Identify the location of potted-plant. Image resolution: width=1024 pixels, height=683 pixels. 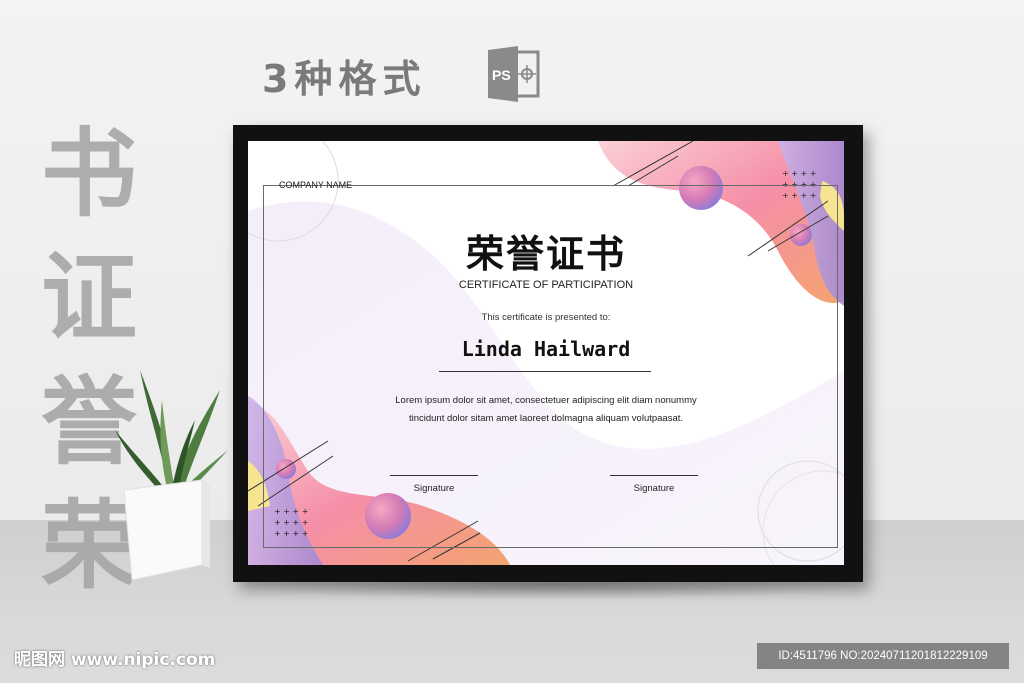
(171, 475).